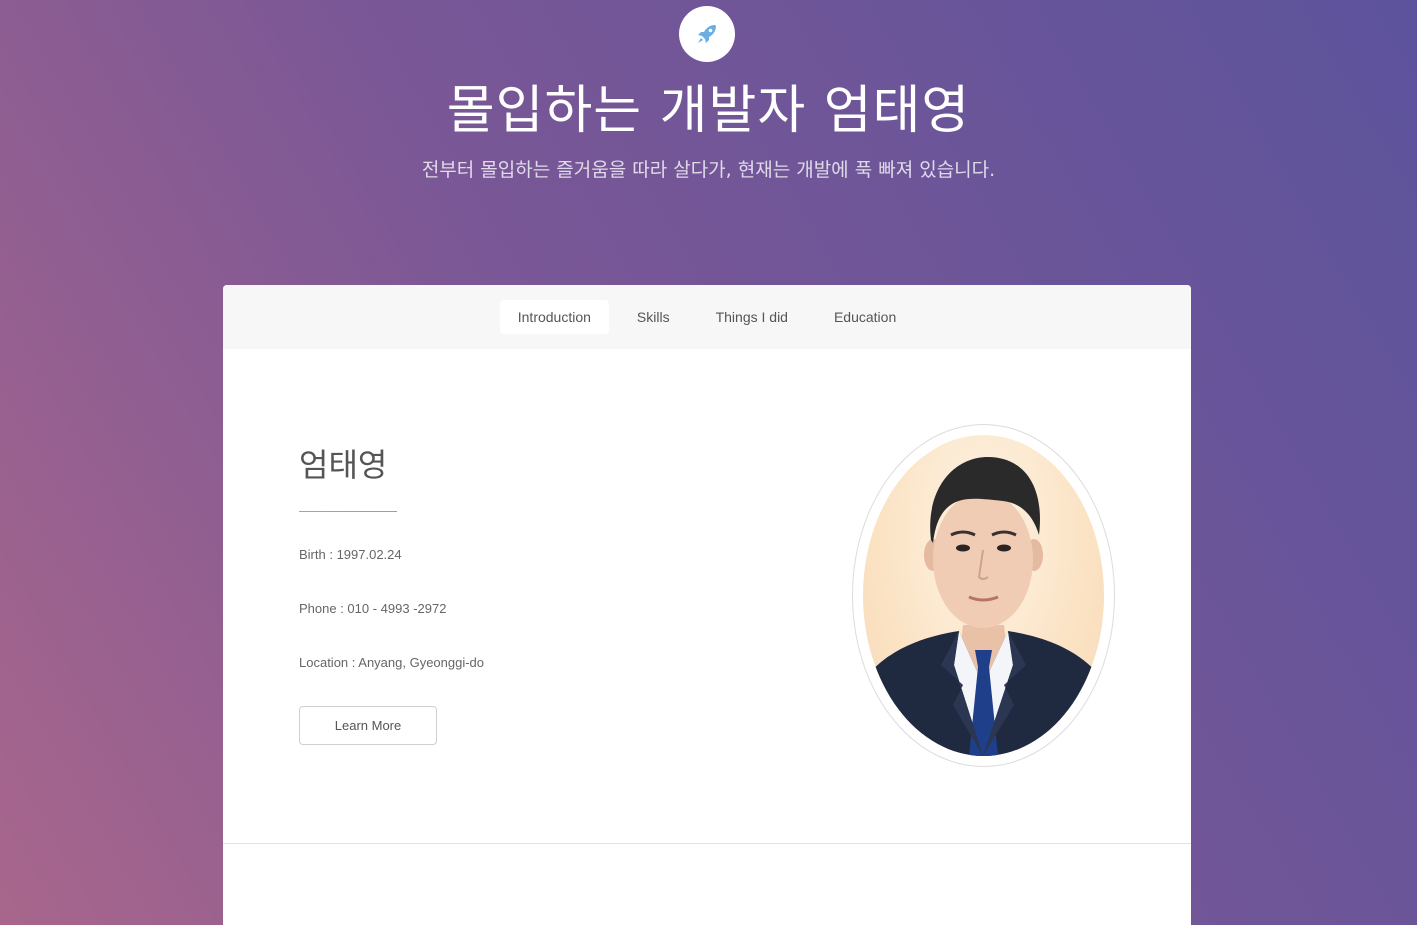 This screenshot has height=925, width=1417. Describe the element at coordinates (368, 725) in the screenshot. I see `learn-more-button: Learn More` at that location.